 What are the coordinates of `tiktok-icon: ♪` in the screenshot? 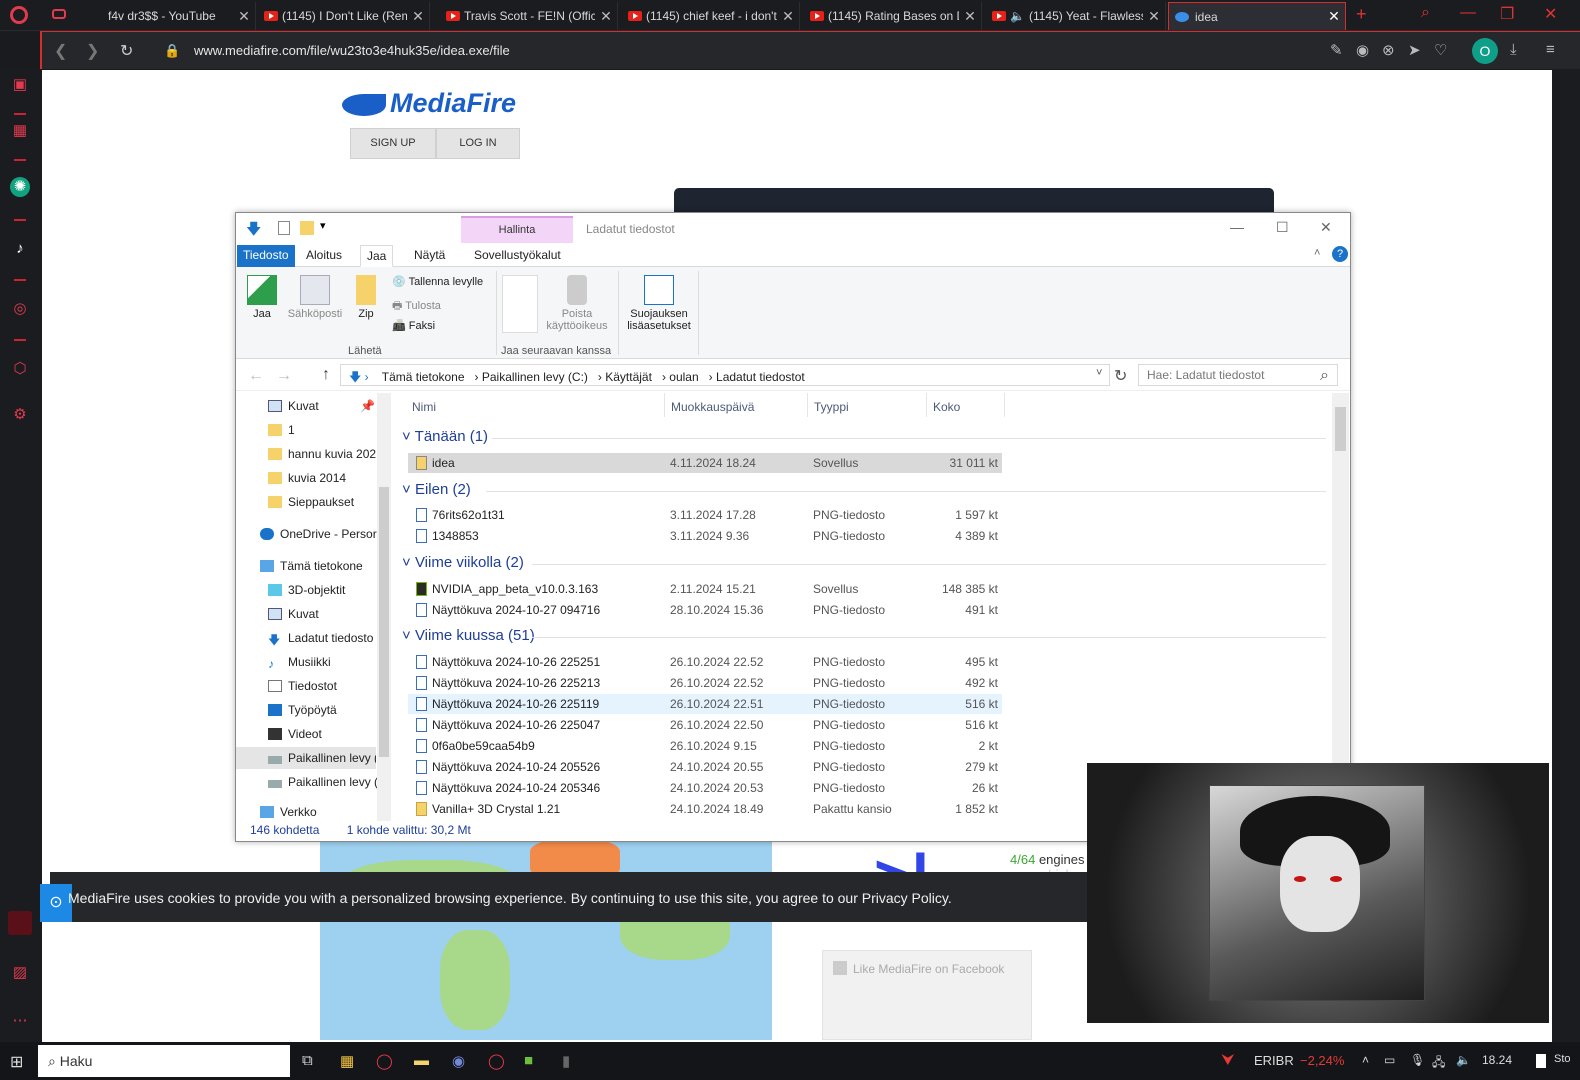 It's located at (20, 249).